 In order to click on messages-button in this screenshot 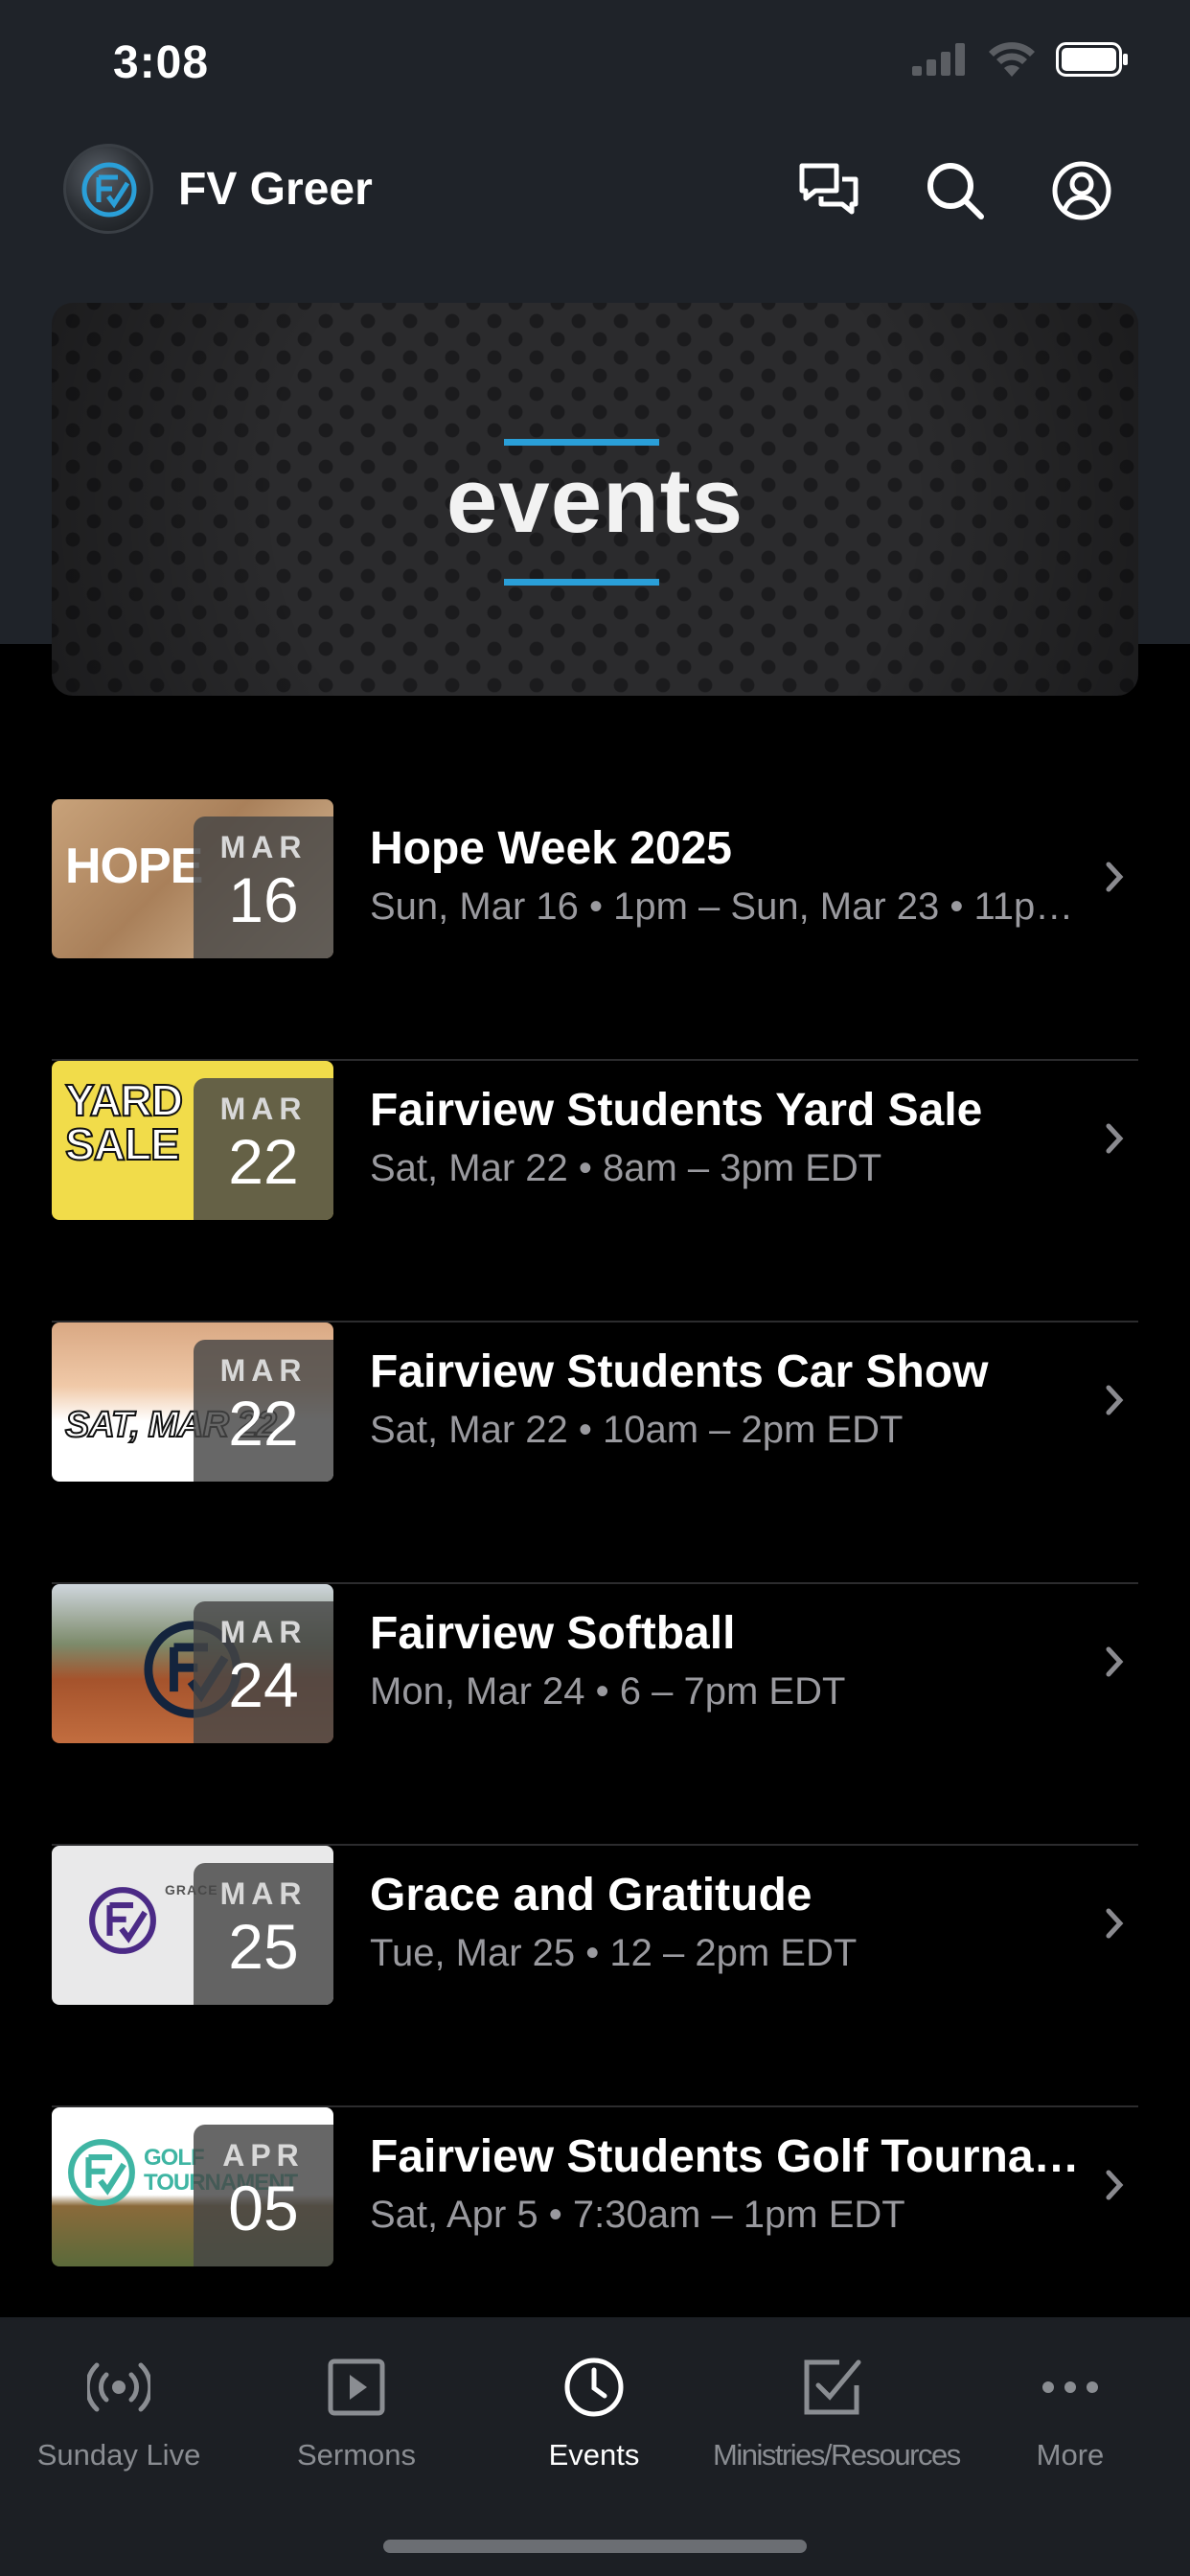, I will do `click(828, 190)`.